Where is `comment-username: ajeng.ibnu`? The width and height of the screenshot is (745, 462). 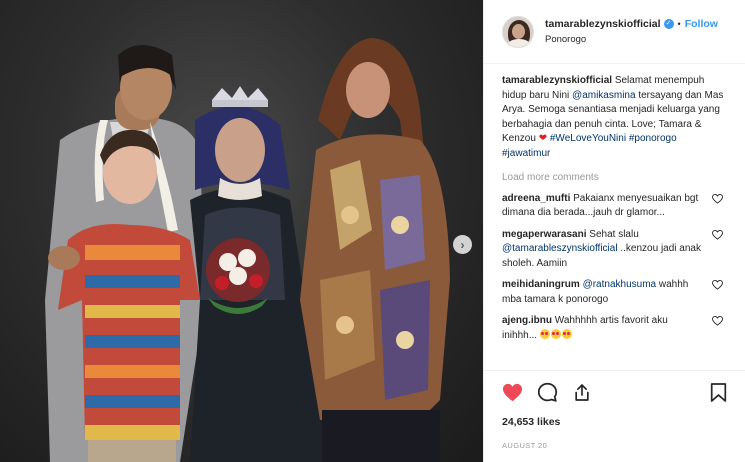
comment-username: ajeng.ibnu is located at coordinates (527, 320).